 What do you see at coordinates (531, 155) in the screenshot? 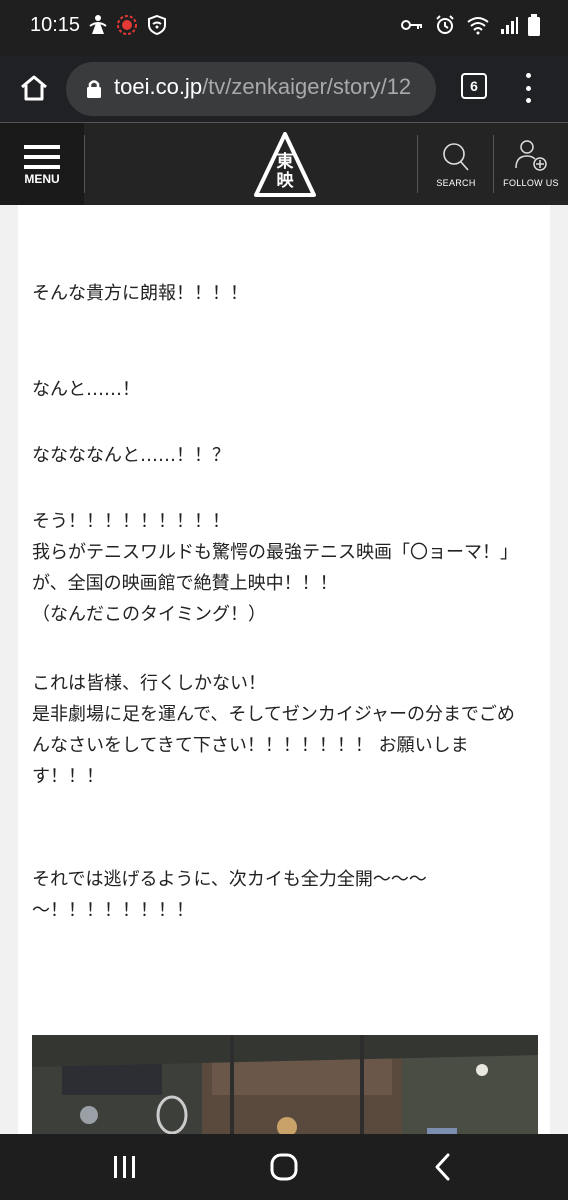
I see `add-user-icon` at bounding box center [531, 155].